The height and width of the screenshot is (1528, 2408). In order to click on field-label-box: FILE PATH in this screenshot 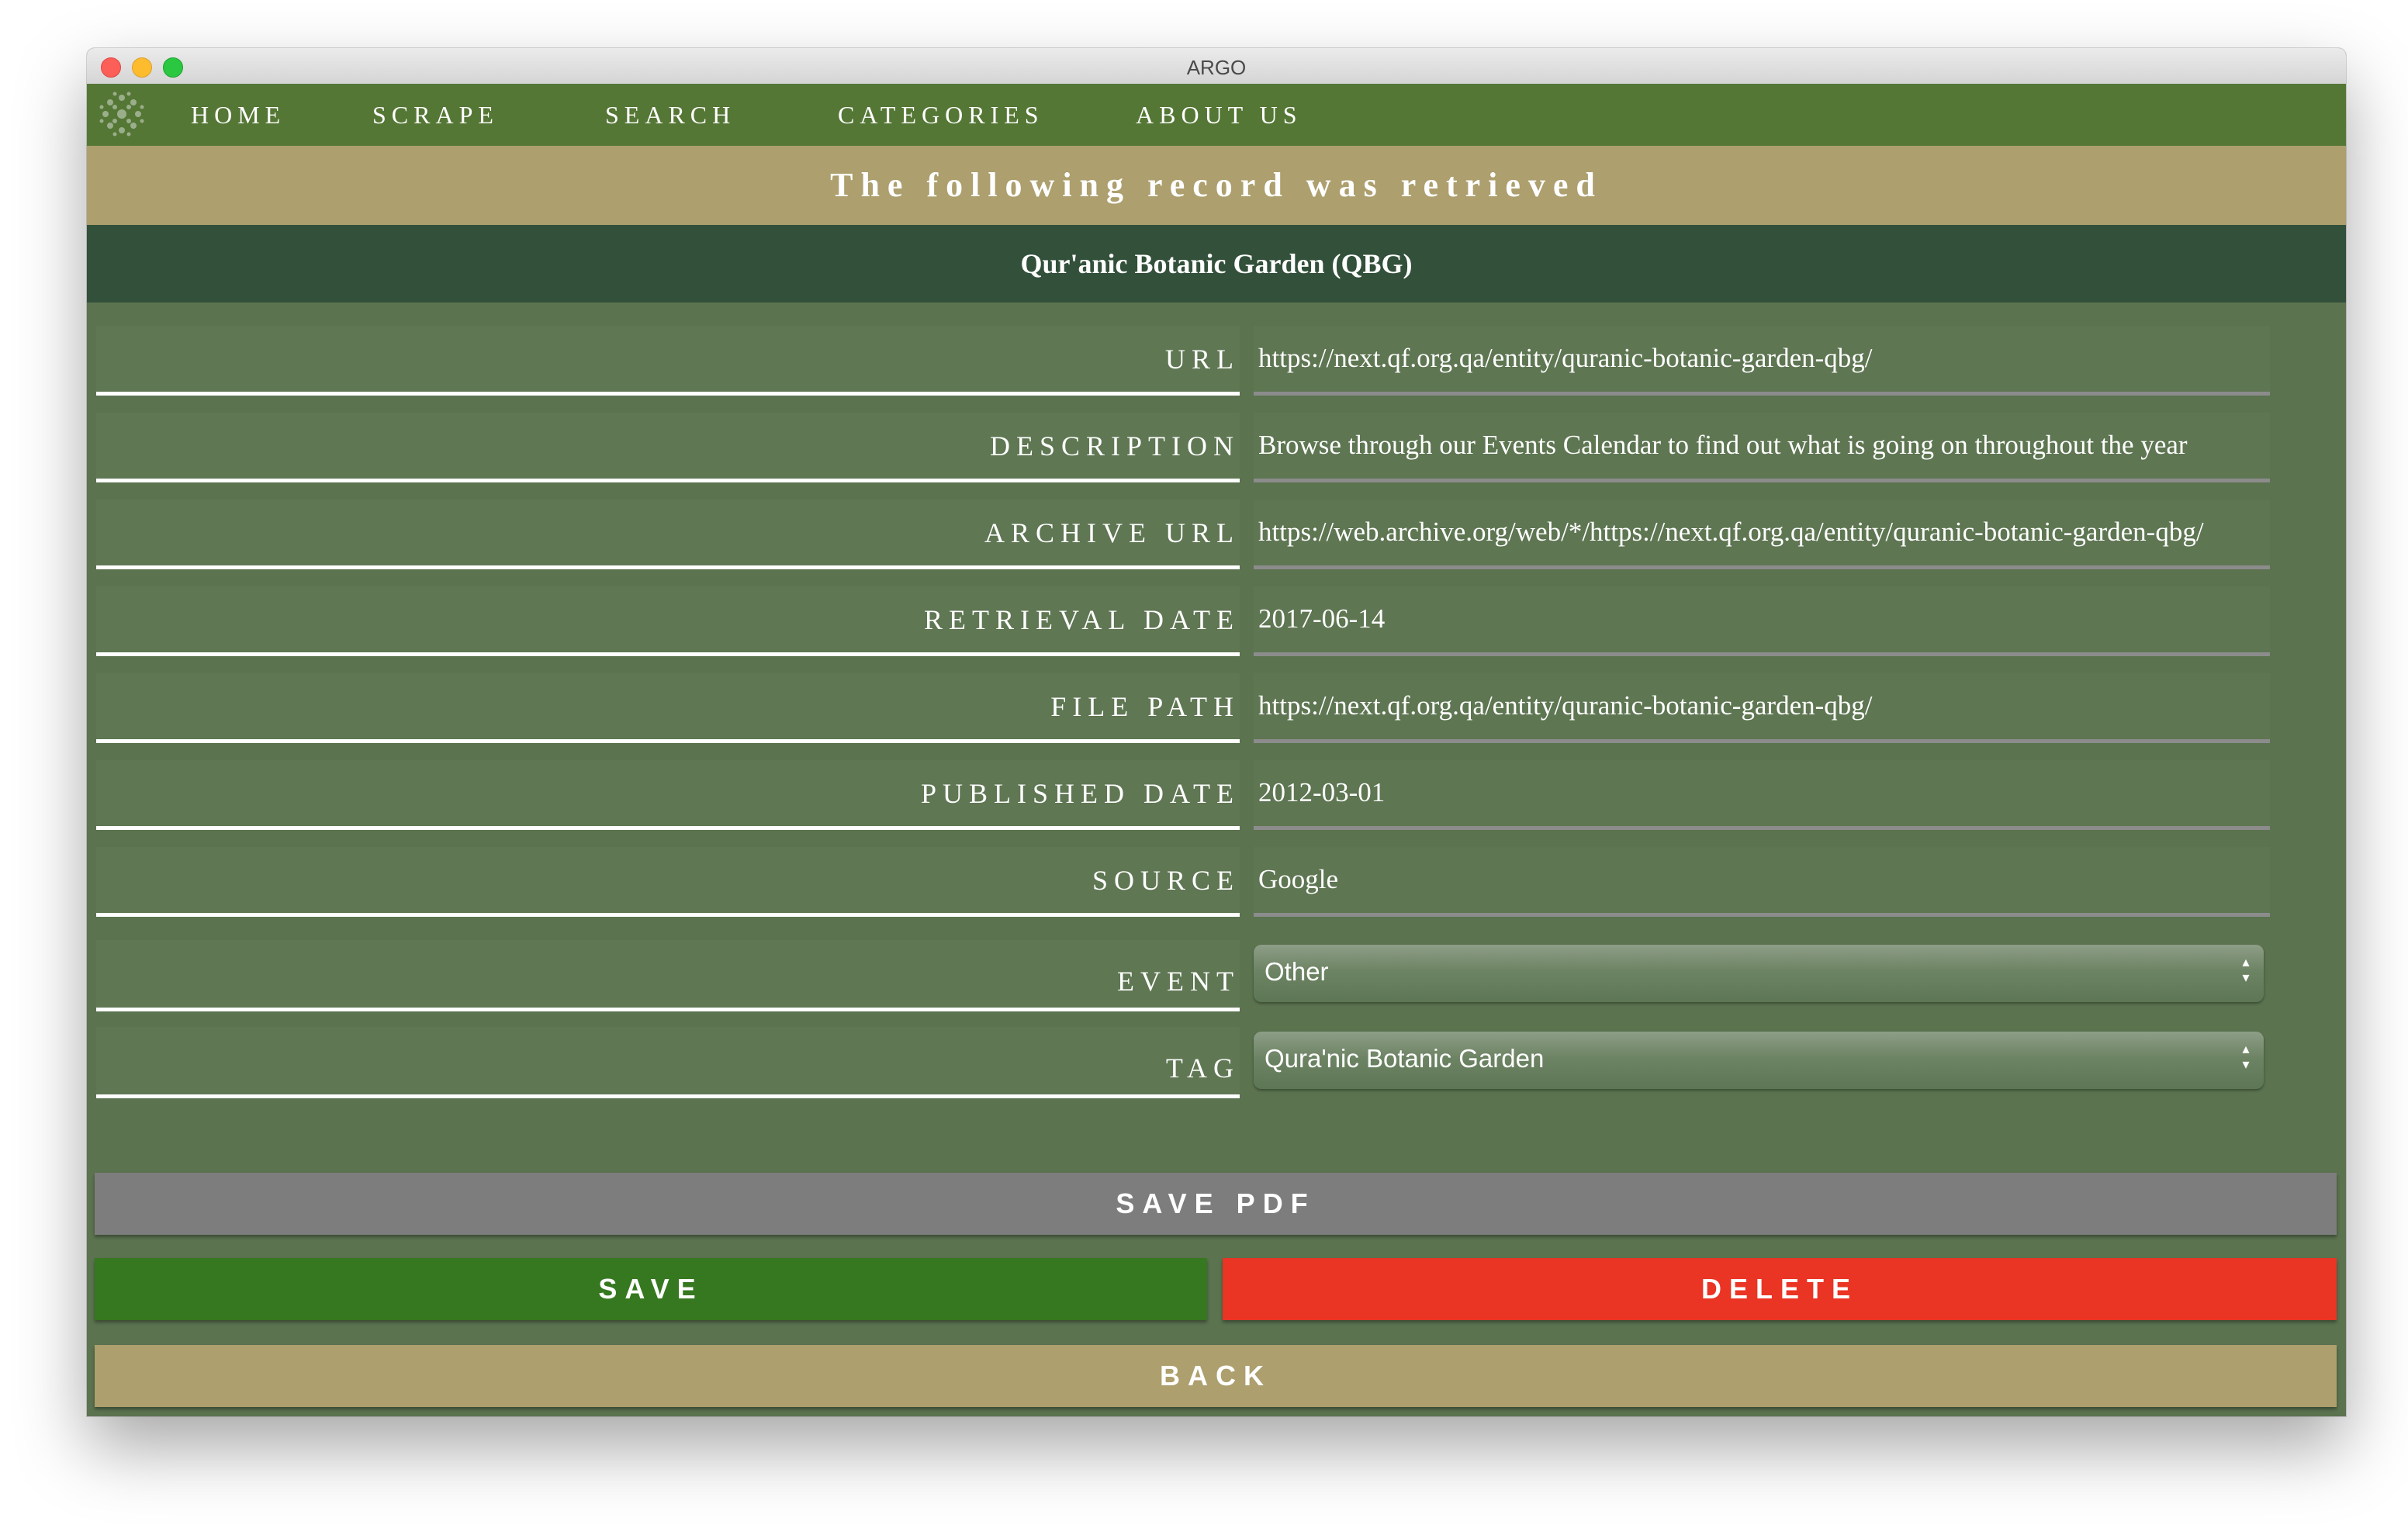, I will do `click(668, 708)`.